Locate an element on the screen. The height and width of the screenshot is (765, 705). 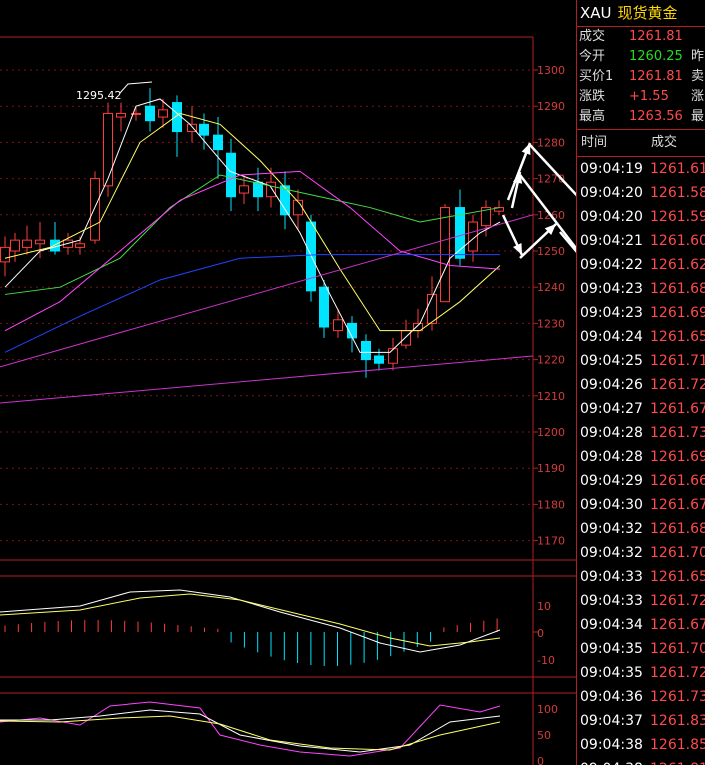
tick-row: 09:04:20 1261.58 is located at coordinates (641, 193).